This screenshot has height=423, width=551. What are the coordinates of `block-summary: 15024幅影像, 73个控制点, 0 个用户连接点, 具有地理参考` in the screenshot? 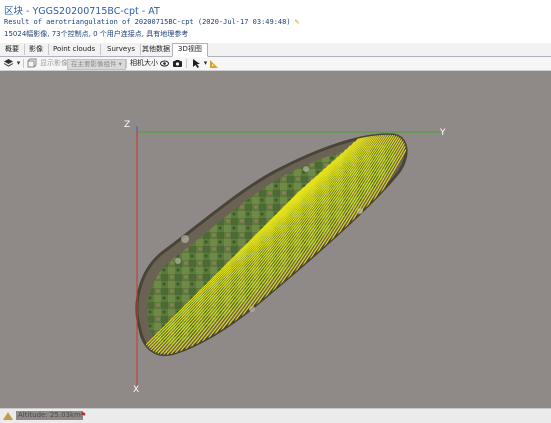 It's located at (96, 34).